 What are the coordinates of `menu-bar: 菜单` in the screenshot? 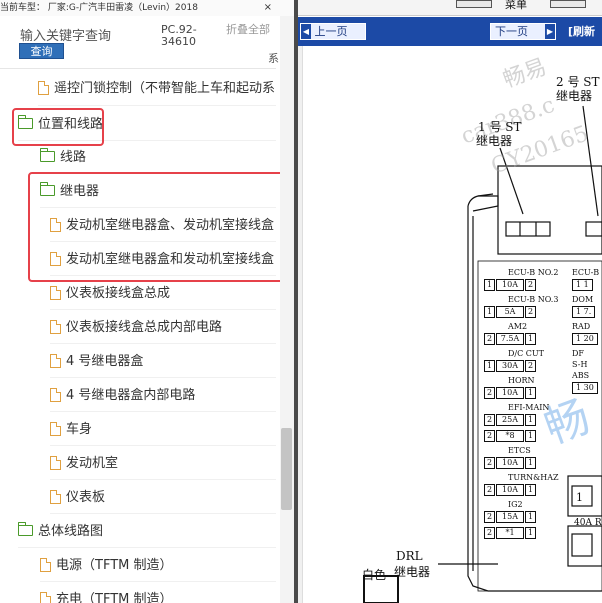 It's located at (450, 8).